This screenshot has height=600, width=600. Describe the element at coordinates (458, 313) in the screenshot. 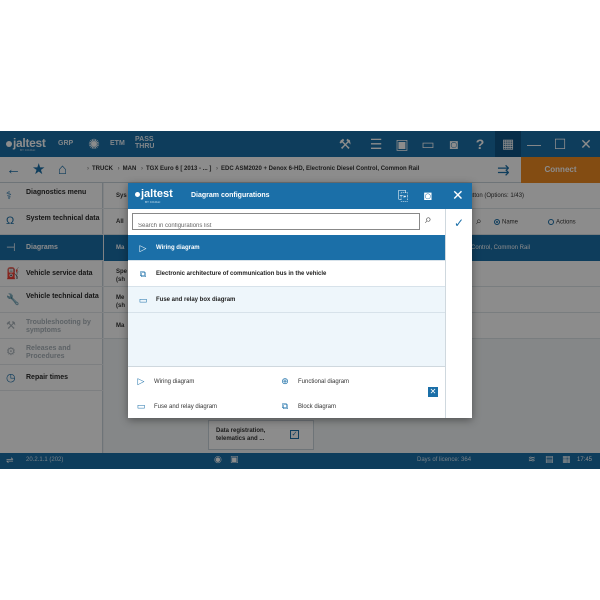

I see `dialog-side-actions: ✓` at that location.